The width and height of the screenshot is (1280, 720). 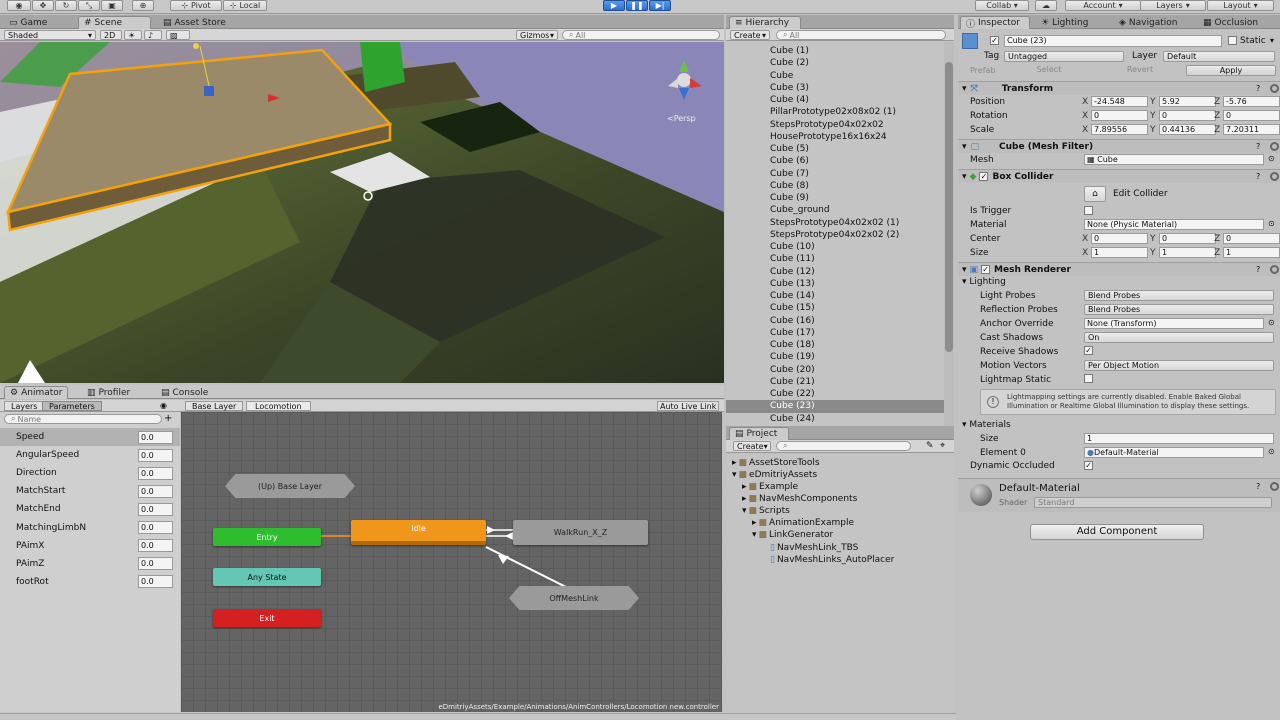 What do you see at coordinates (1119, 146) in the screenshot?
I see `mesh-filter-header: ▾ ▢ Cube (Mesh Filter)` at bounding box center [1119, 146].